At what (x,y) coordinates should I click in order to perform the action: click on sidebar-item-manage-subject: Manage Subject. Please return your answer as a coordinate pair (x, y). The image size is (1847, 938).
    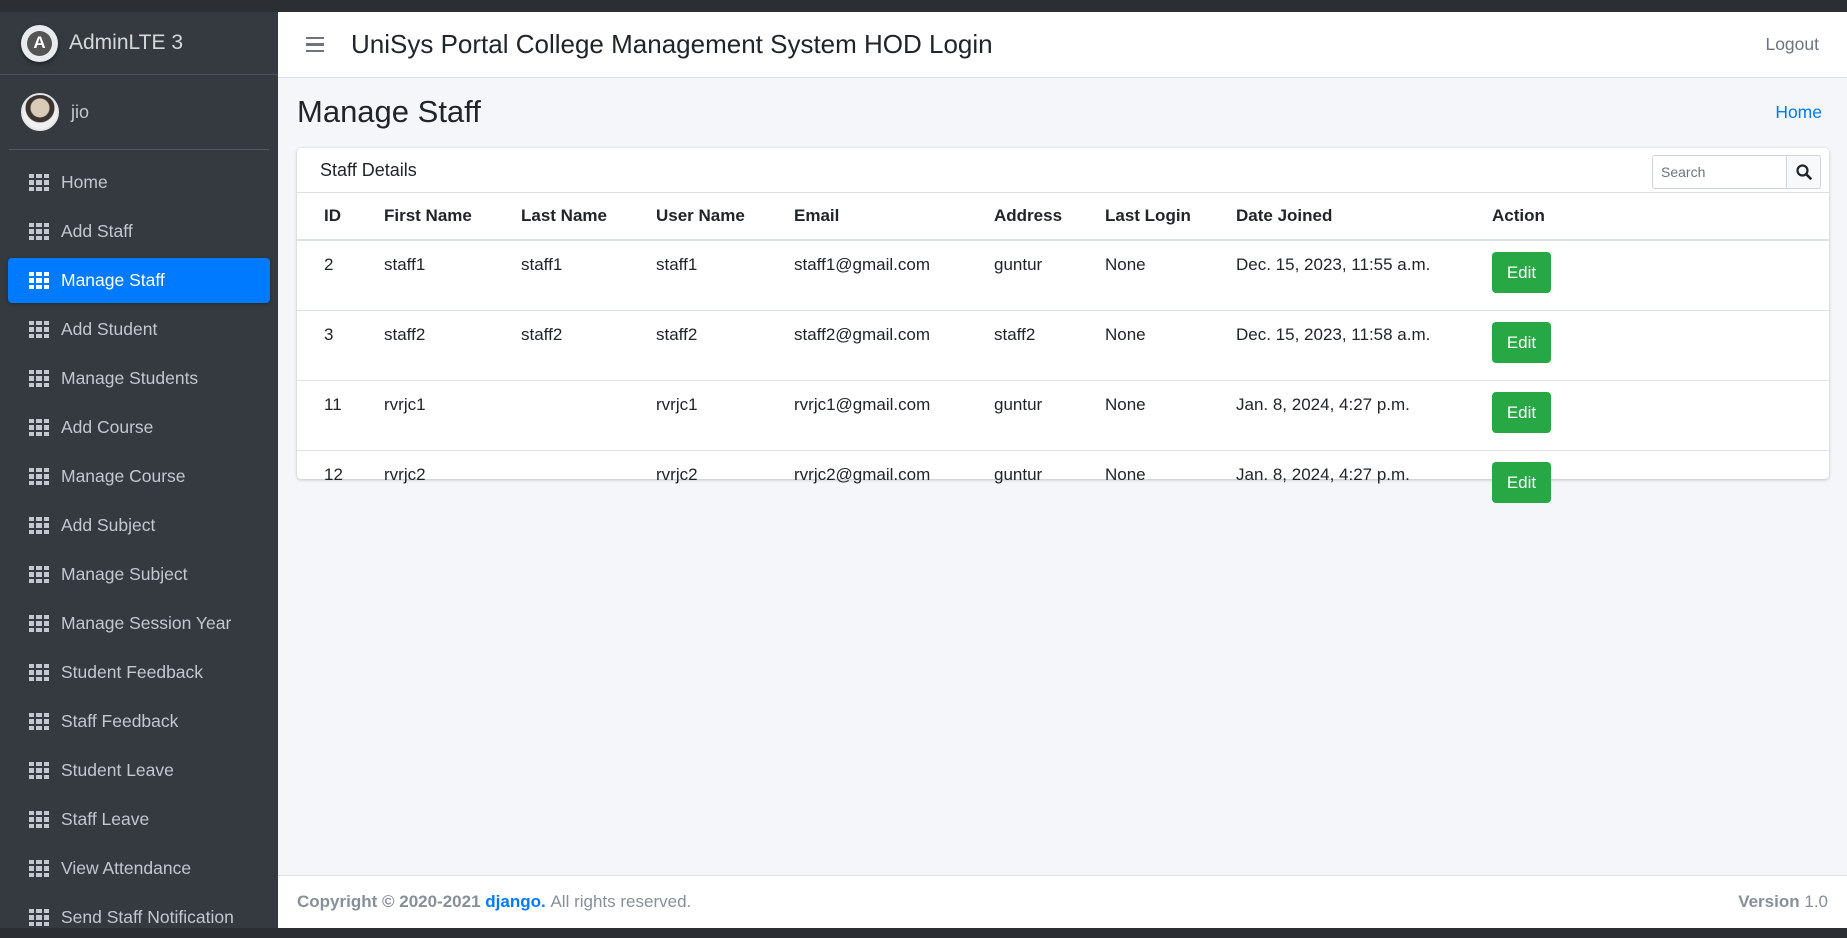
    Looking at the image, I should click on (139, 574).